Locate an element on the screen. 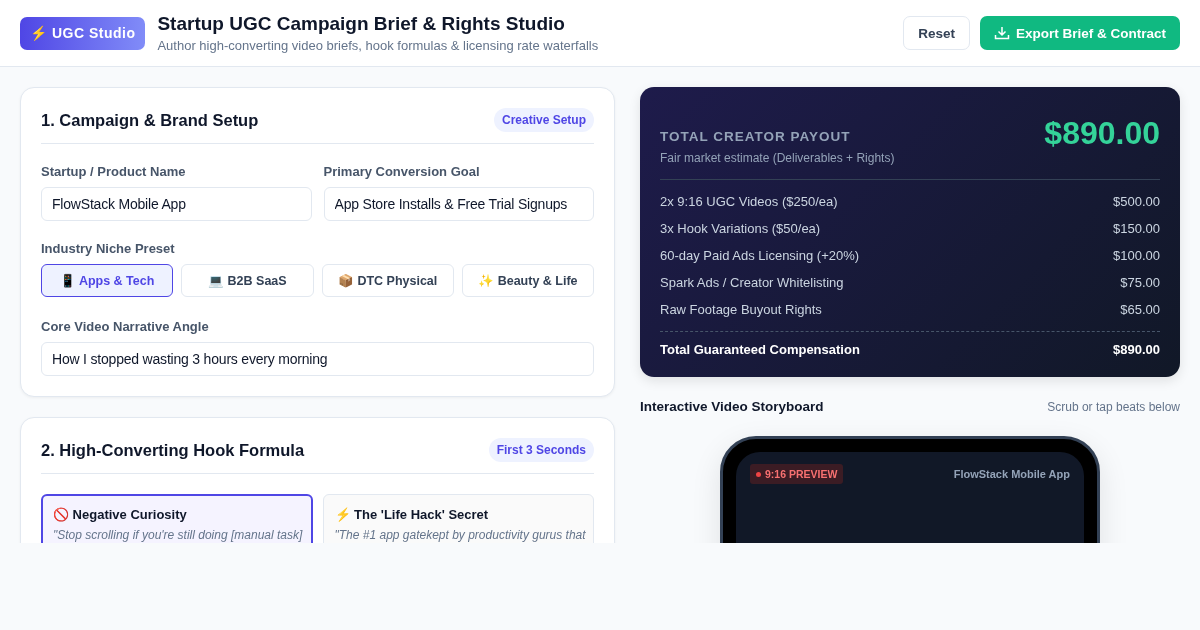  line-item: 2x 9:16 UGC Videos ($250/ea) is located at coordinates (749, 201).